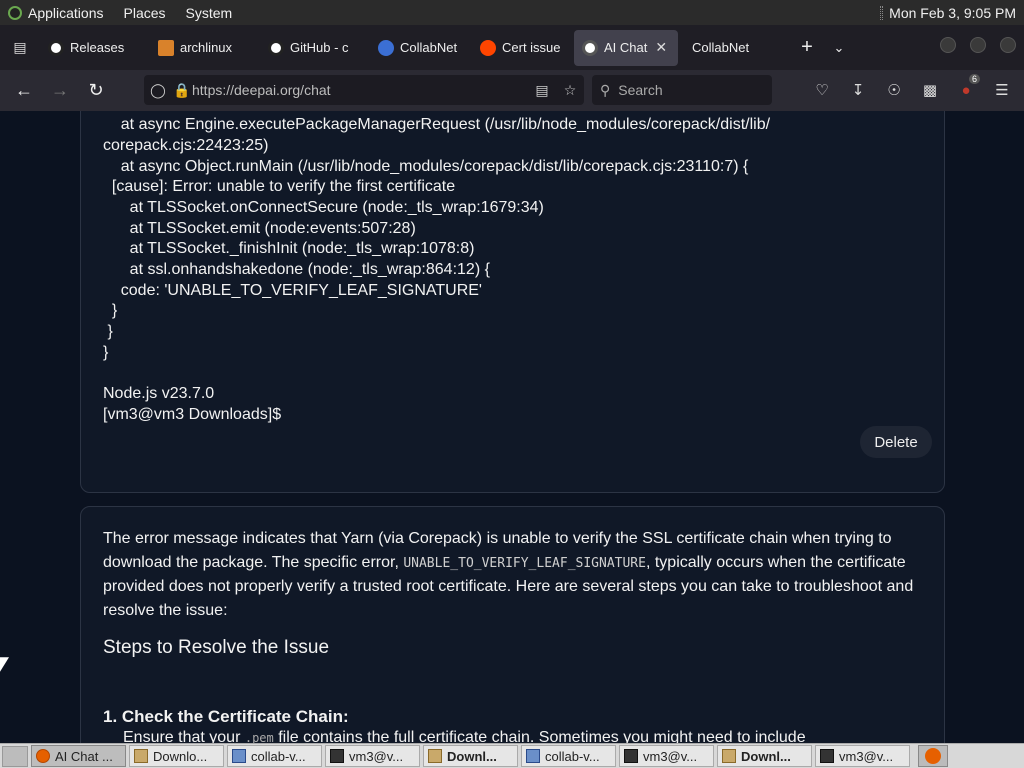 The image size is (1024, 768). I want to click on lock-icon: 🔒, so click(182, 90).